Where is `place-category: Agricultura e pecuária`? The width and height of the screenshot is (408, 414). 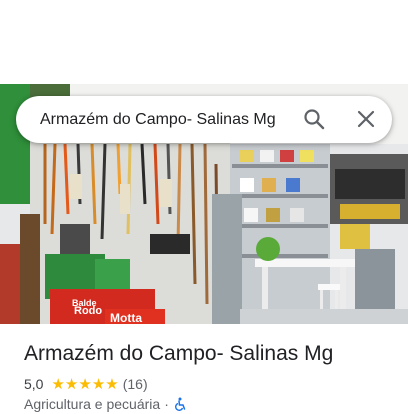
place-category: Agricultura e pecuária is located at coordinates (92, 404).